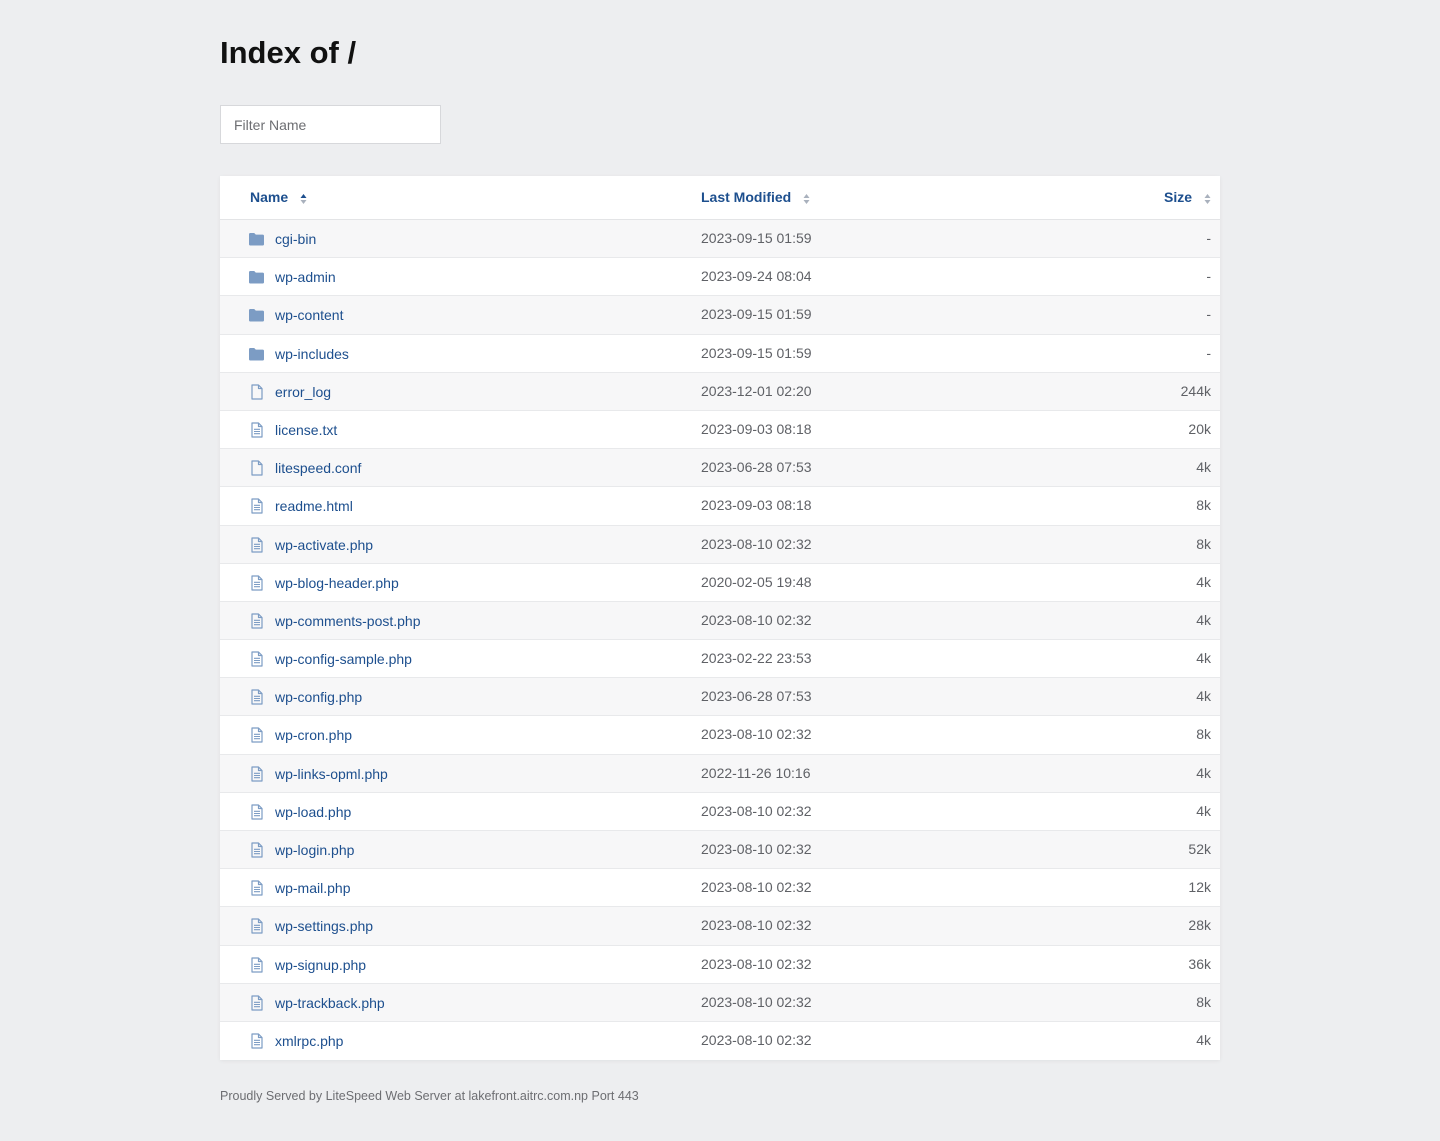 This screenshot has height=1141, width=1440. What do you see at coordinates (324, 545) in the screenshot?
I see `entry-name-link: wp-activate.php` at bounding box center [324, 545].